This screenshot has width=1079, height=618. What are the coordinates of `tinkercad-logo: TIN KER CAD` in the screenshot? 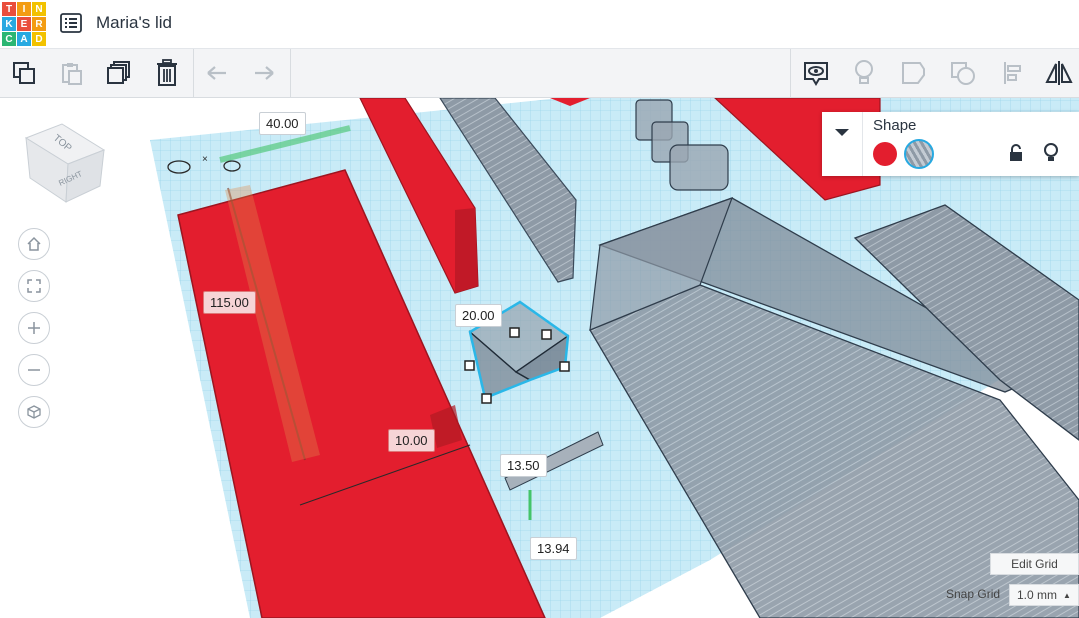 It's located at (24, 24).